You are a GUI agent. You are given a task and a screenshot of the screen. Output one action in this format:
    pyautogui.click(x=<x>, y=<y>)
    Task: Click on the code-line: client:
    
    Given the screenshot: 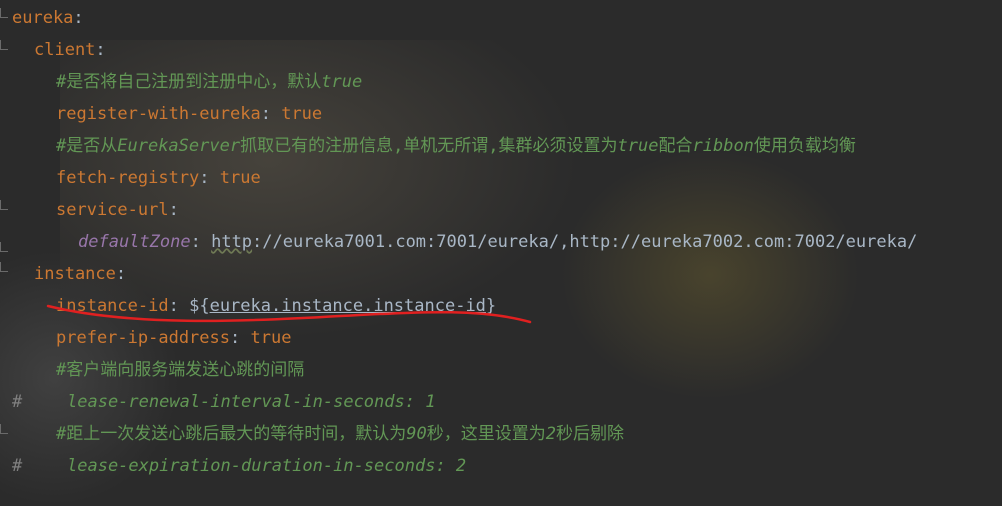 What is the action you would take?
    pyautogui.click(x=507, y=50)
    